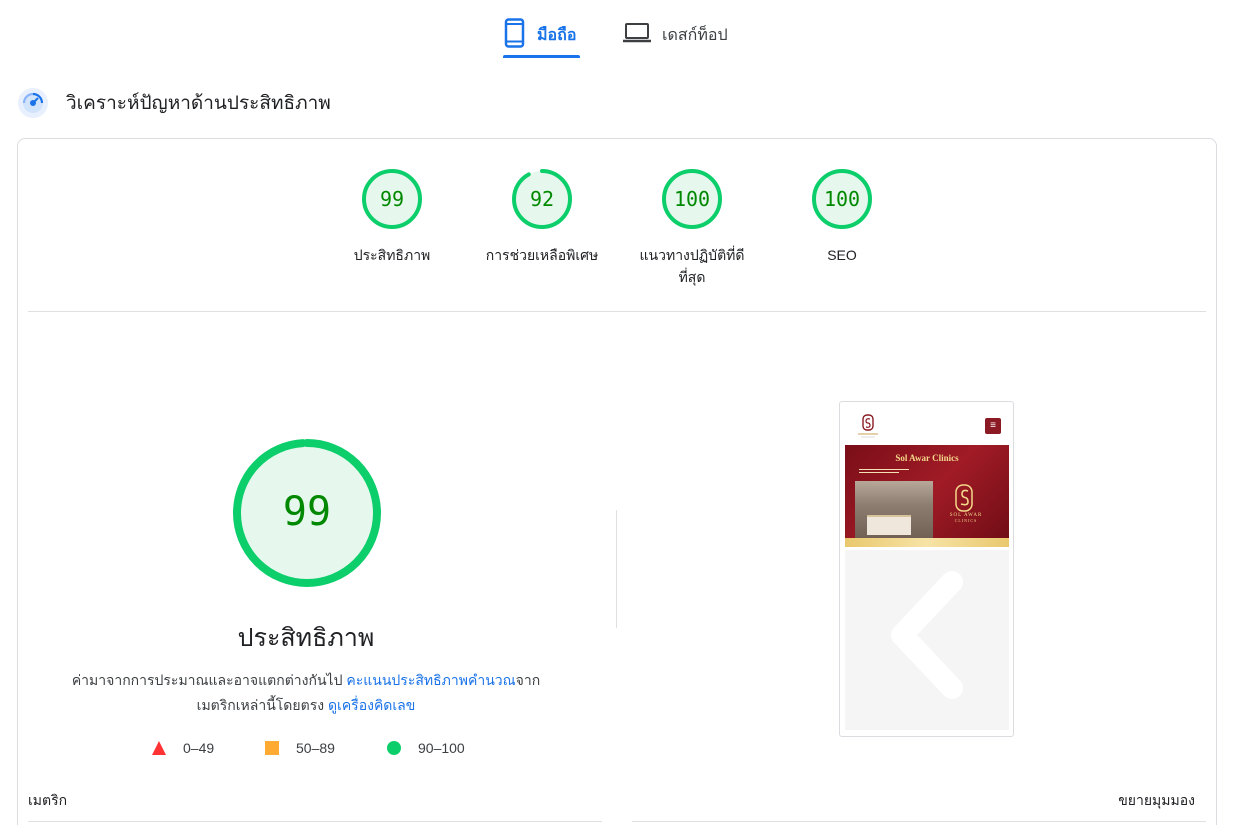  Describe the element at coordinates (1156, 801) in the screenshot. I see `expand-view-toggle: ขยายมุมมอง` at that location.